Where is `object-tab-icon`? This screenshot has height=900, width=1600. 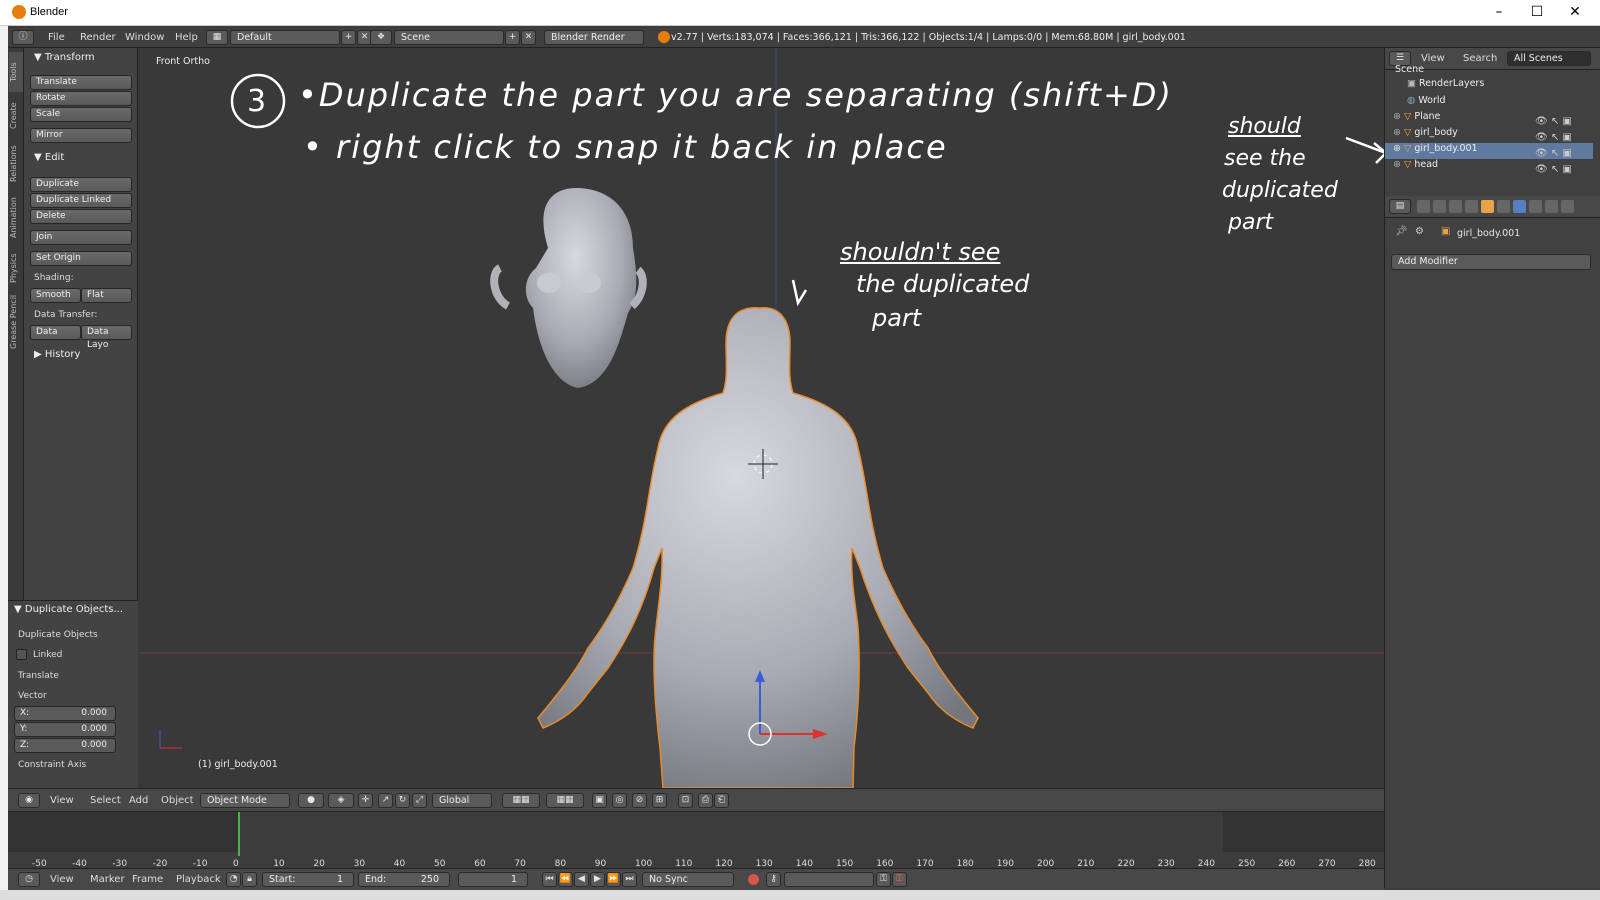
object-tab-icon is located at coordinates (1487, 206).